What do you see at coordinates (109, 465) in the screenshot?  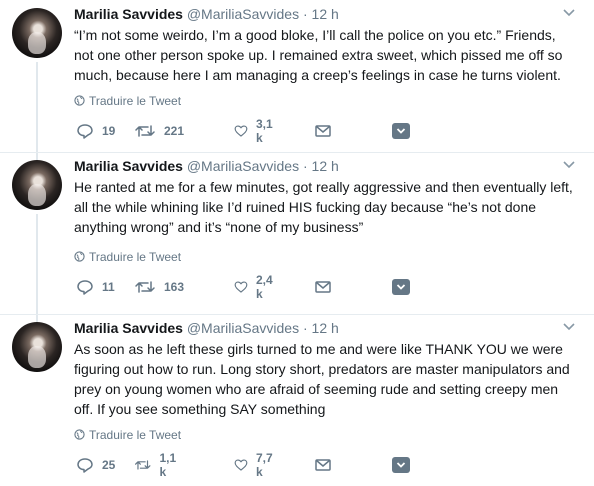 I see `reply-count: 25` at bounding box center [109, 465].